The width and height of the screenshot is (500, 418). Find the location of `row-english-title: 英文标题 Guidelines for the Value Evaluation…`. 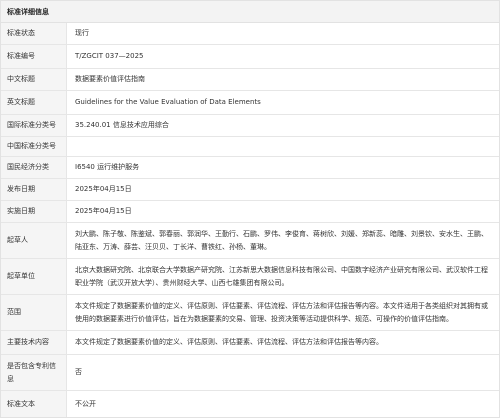

row-english-title: 英文标题 Guidelines for the Value Evaluation… is located at coordinates (250, 103).